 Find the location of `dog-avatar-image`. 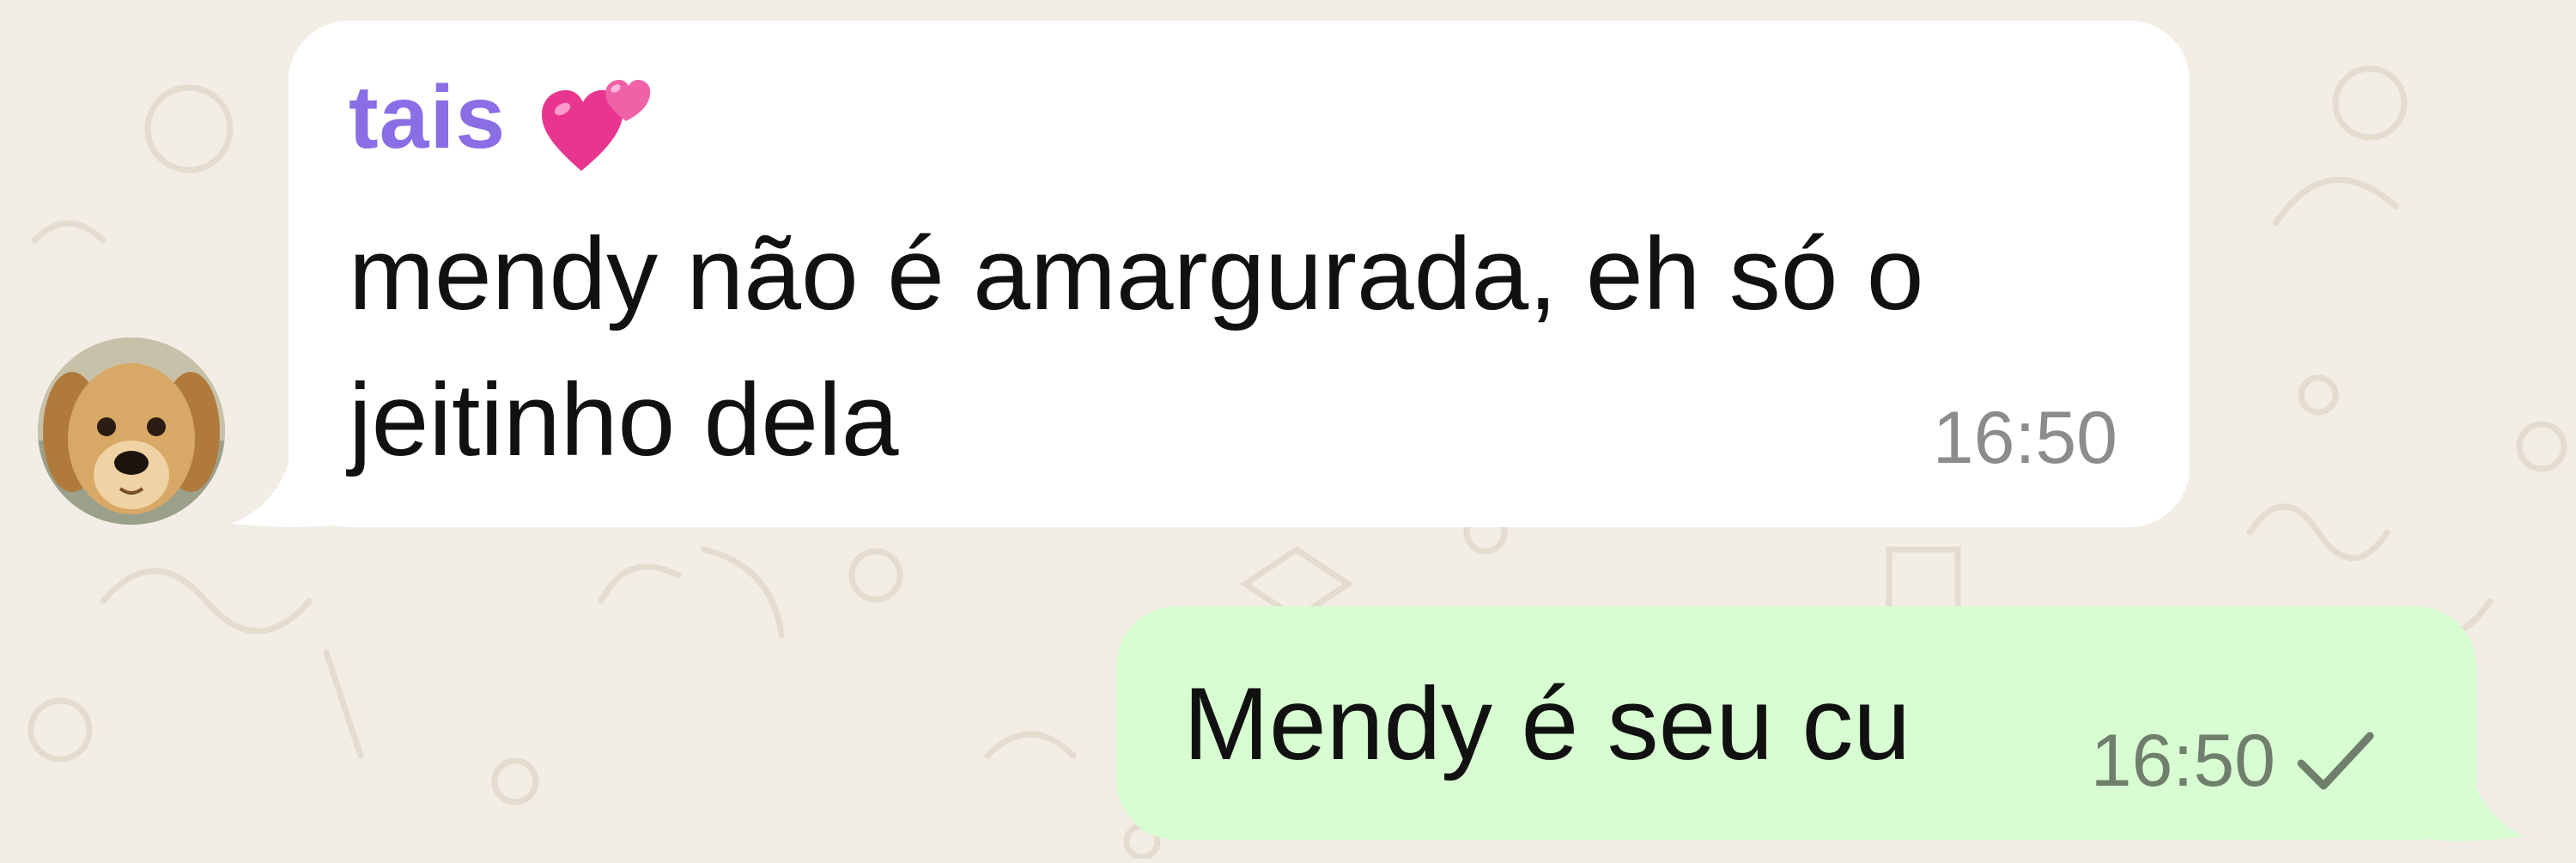

dog-avatar-image is located at coordinates (132, 431).